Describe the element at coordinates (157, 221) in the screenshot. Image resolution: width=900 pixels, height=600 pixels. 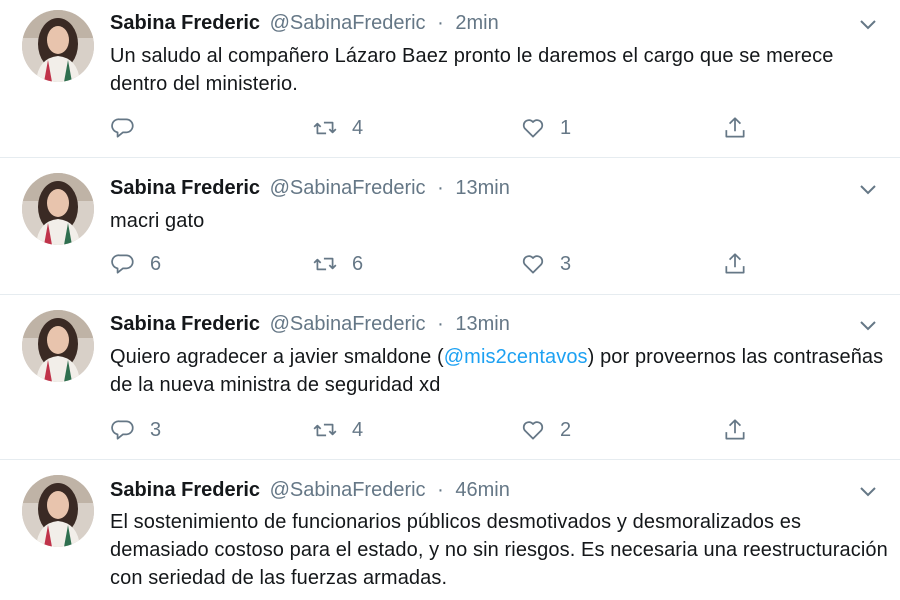
I see `tweet-text-content: macri gato` at that location.